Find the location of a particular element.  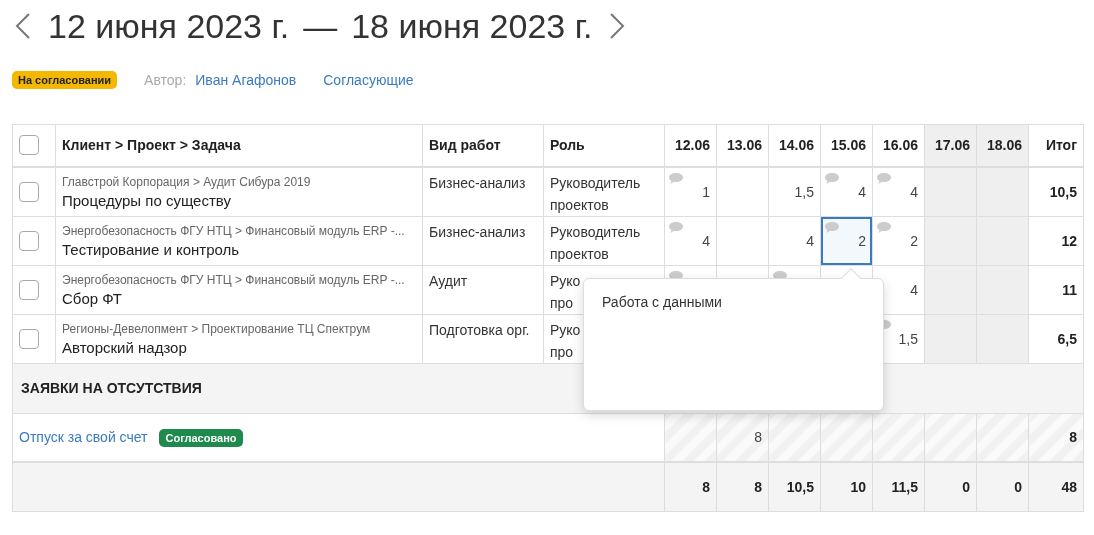

day-column-header: 12.06 is located at coordinates (690, 145).